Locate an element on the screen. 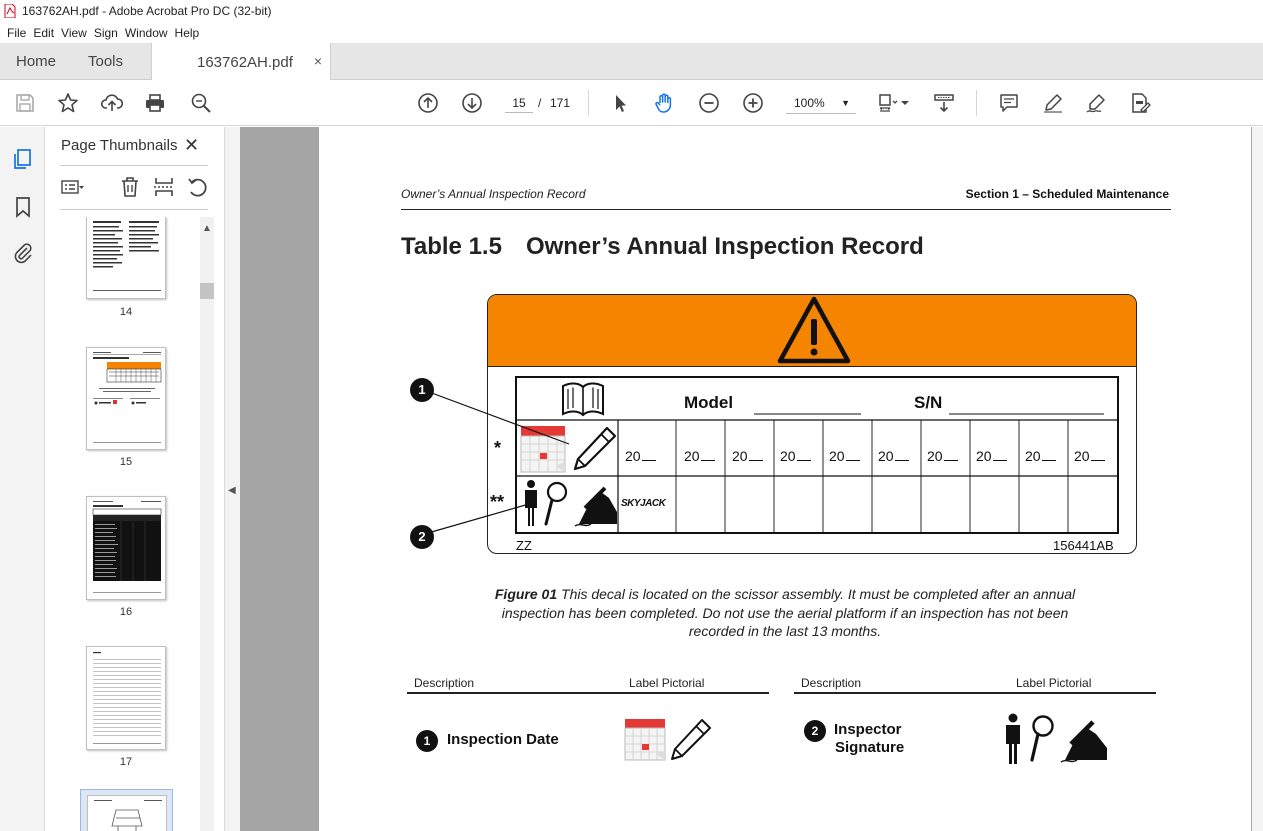 This screenshot has width=1263, height=831. inspector-signature-icon is located at coordinates (1056, 738).